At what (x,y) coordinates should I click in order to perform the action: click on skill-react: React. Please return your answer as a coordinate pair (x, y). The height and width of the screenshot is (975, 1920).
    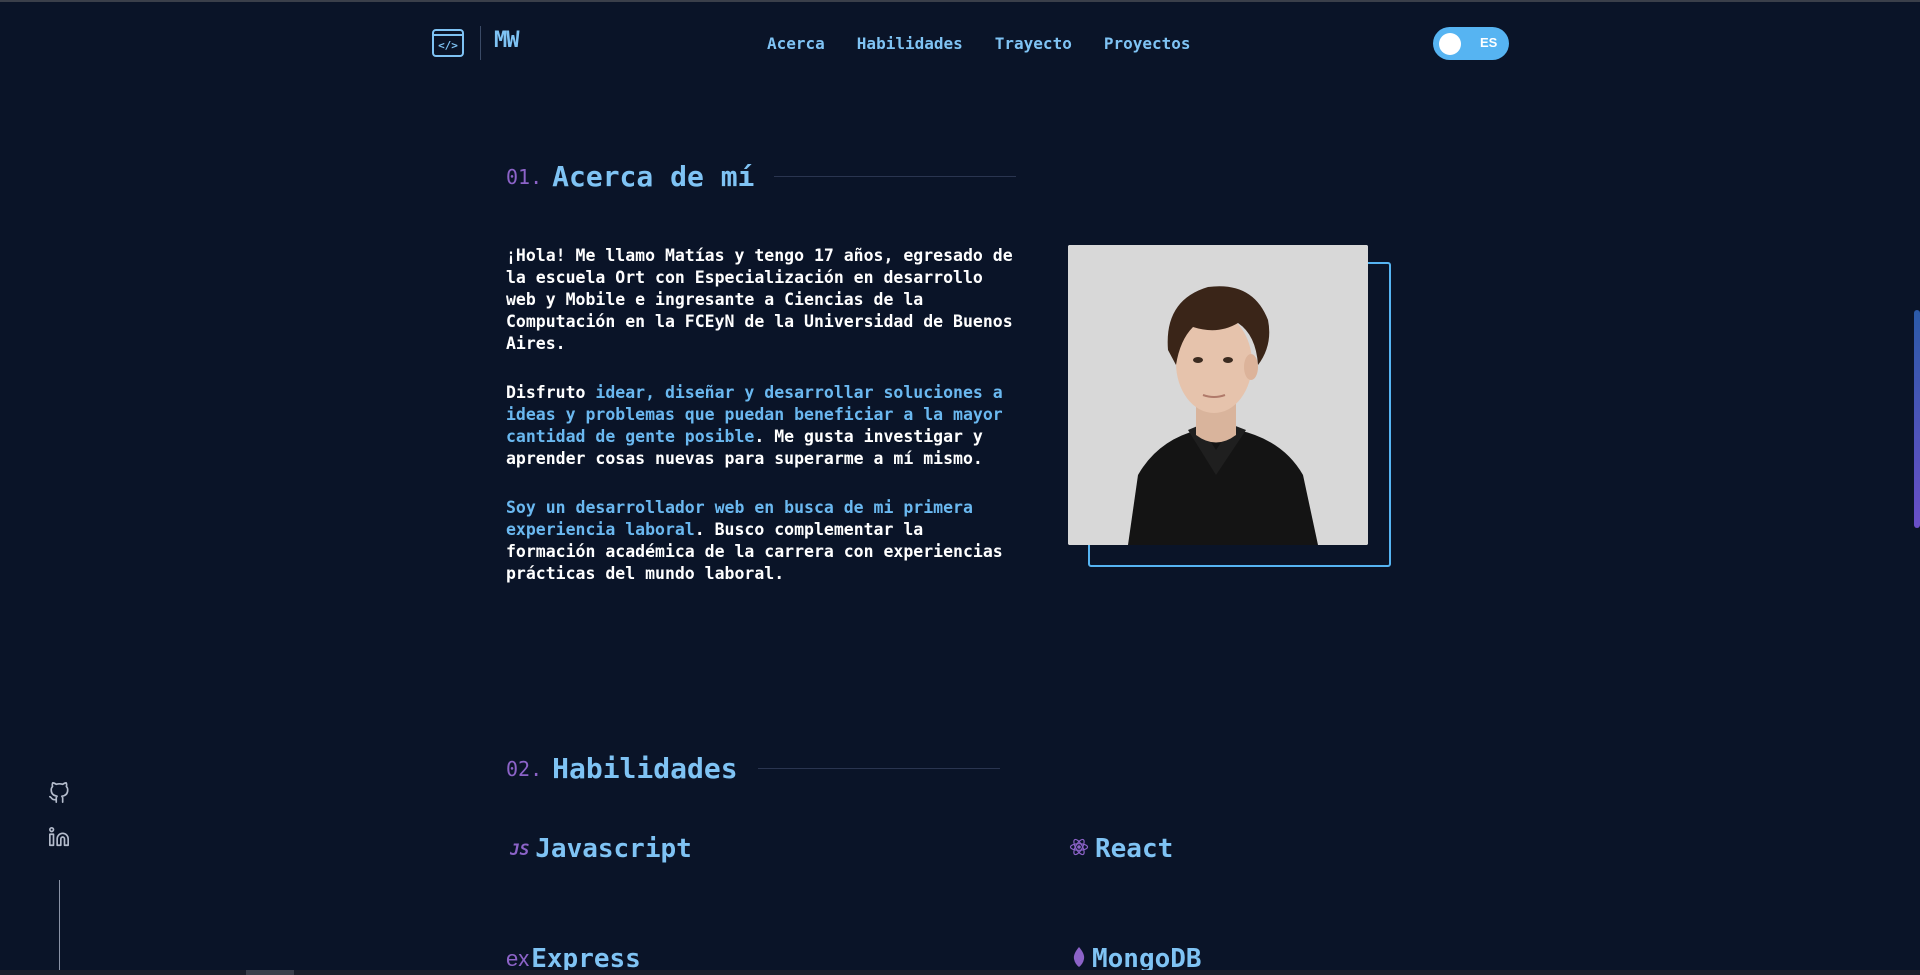
    Looking at the image, I should click on (1121, 849).